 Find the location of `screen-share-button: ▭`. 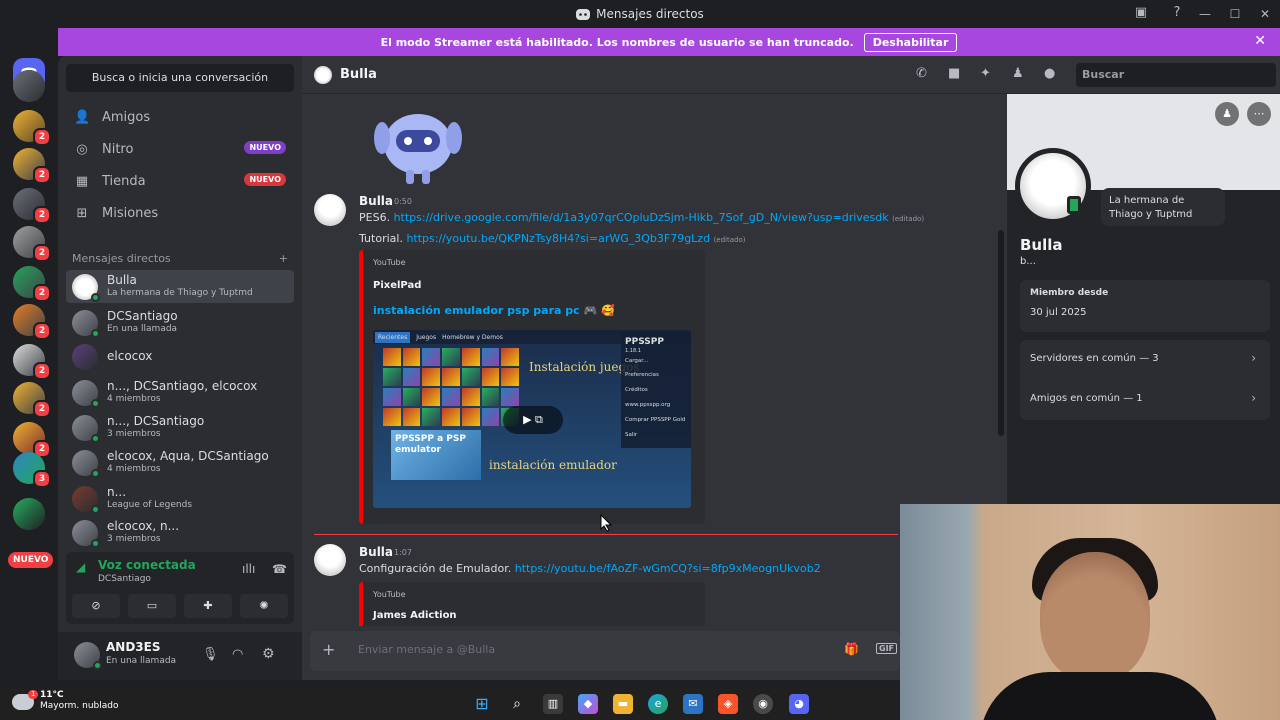

screen-share-button: ▭ is located at coordinates (152, 606).